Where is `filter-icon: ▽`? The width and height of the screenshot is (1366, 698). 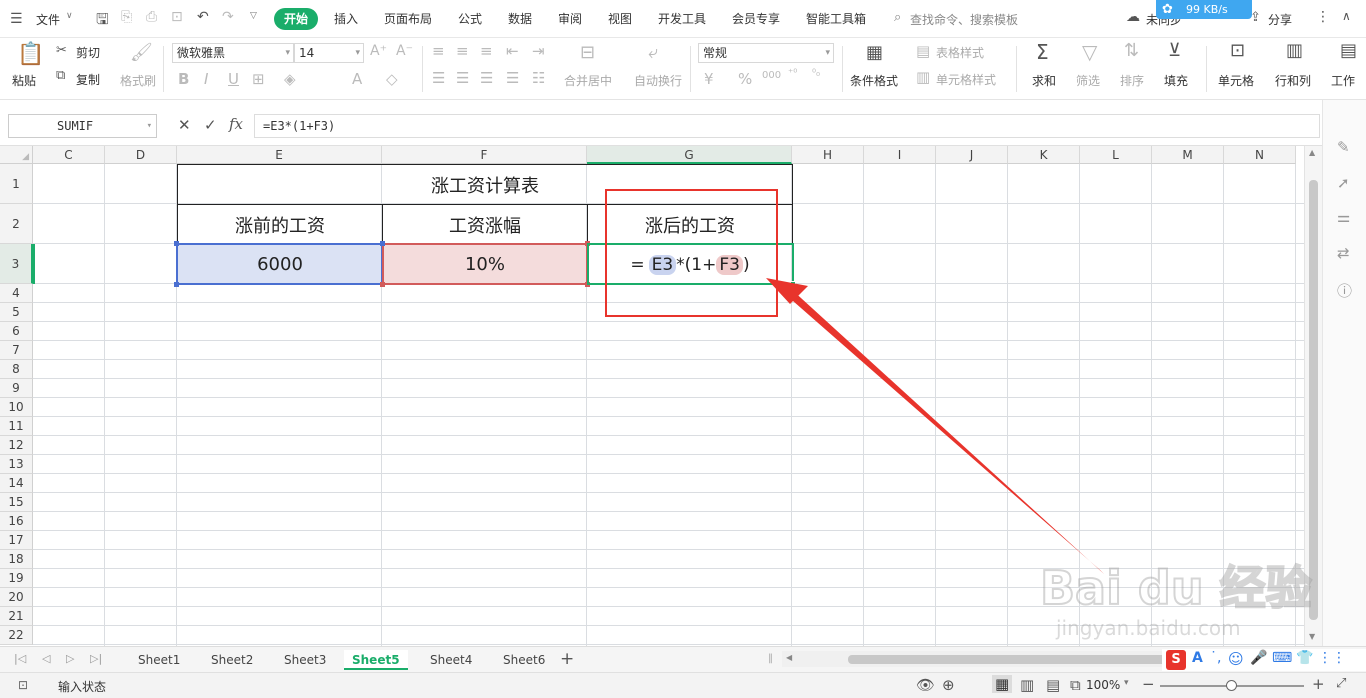 filter-icon: ▽ is located at coordinates (1089, 52).